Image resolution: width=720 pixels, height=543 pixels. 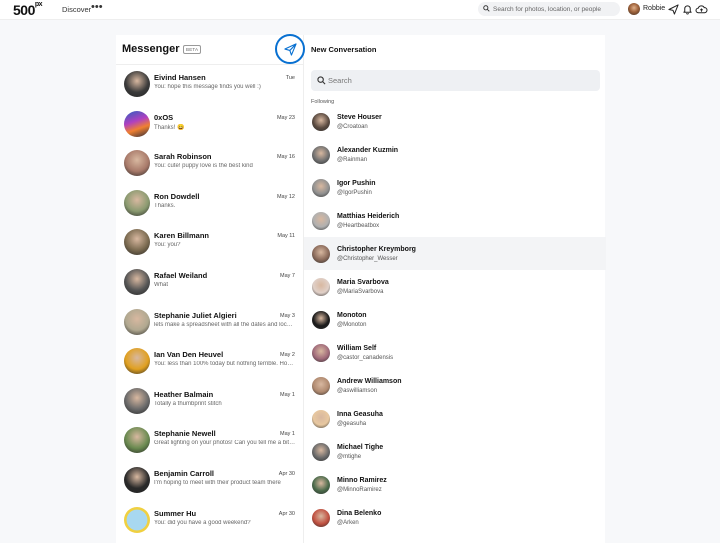 I want to click on new-conversation-button, so click(x=290, y=49).